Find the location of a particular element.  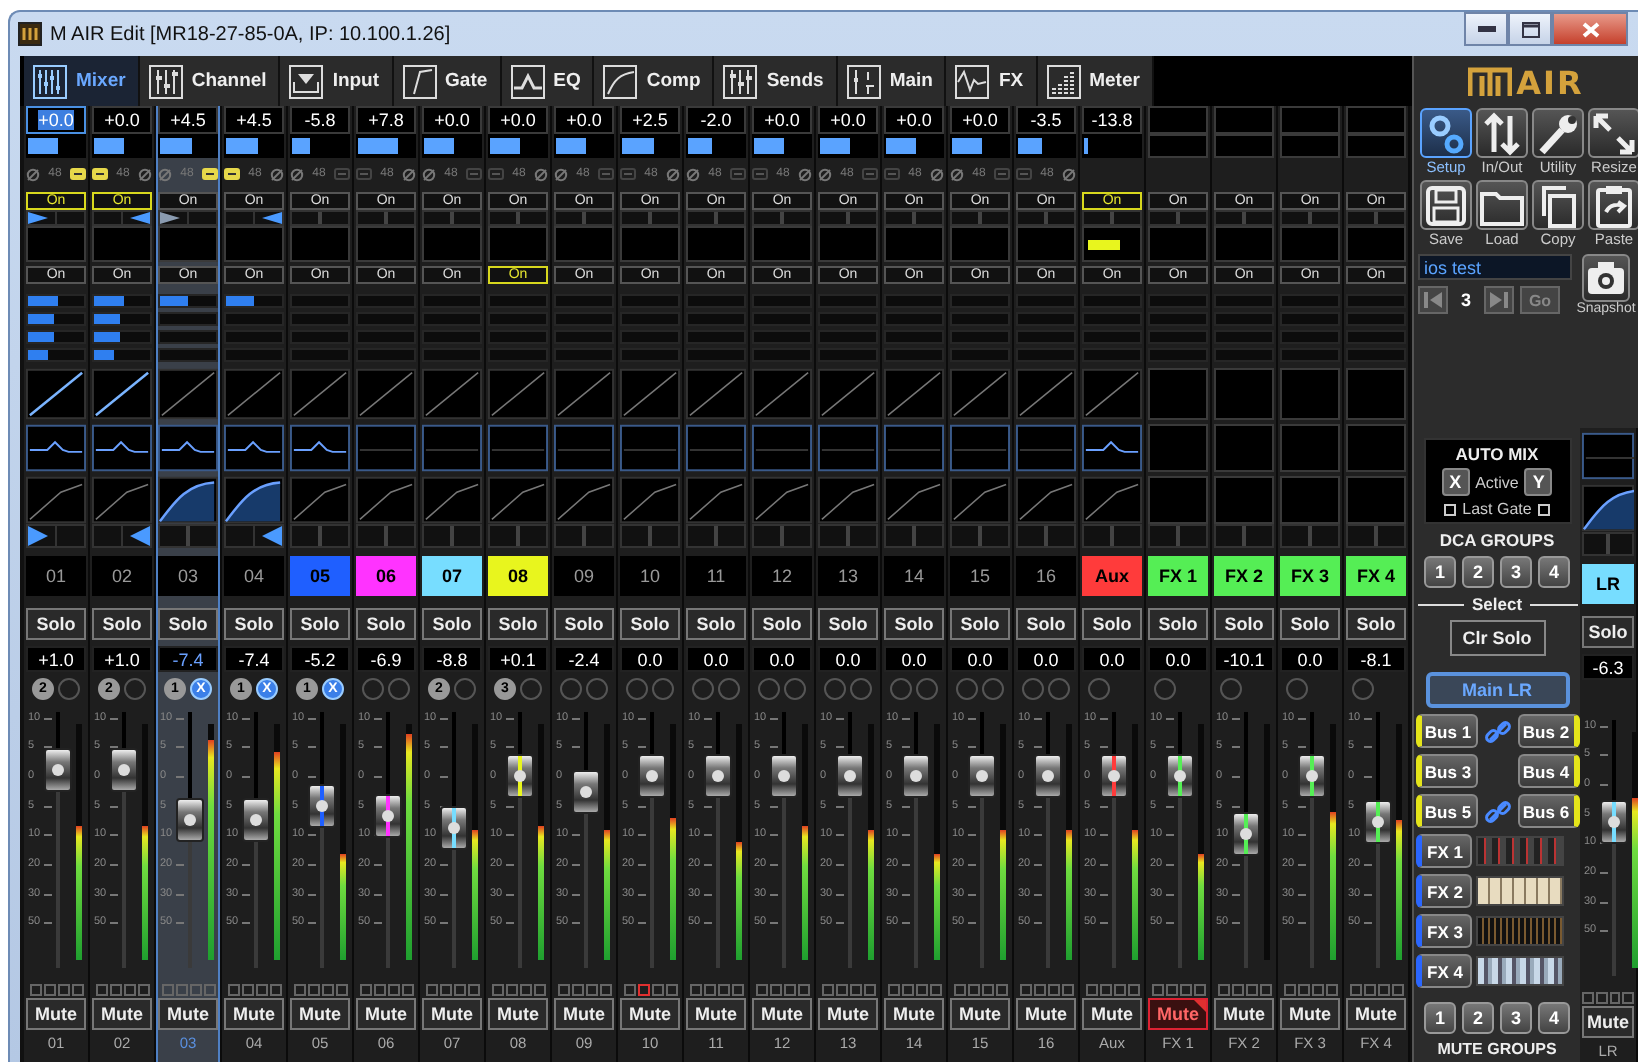

tab: Sends is located at coordinates (776, 81).